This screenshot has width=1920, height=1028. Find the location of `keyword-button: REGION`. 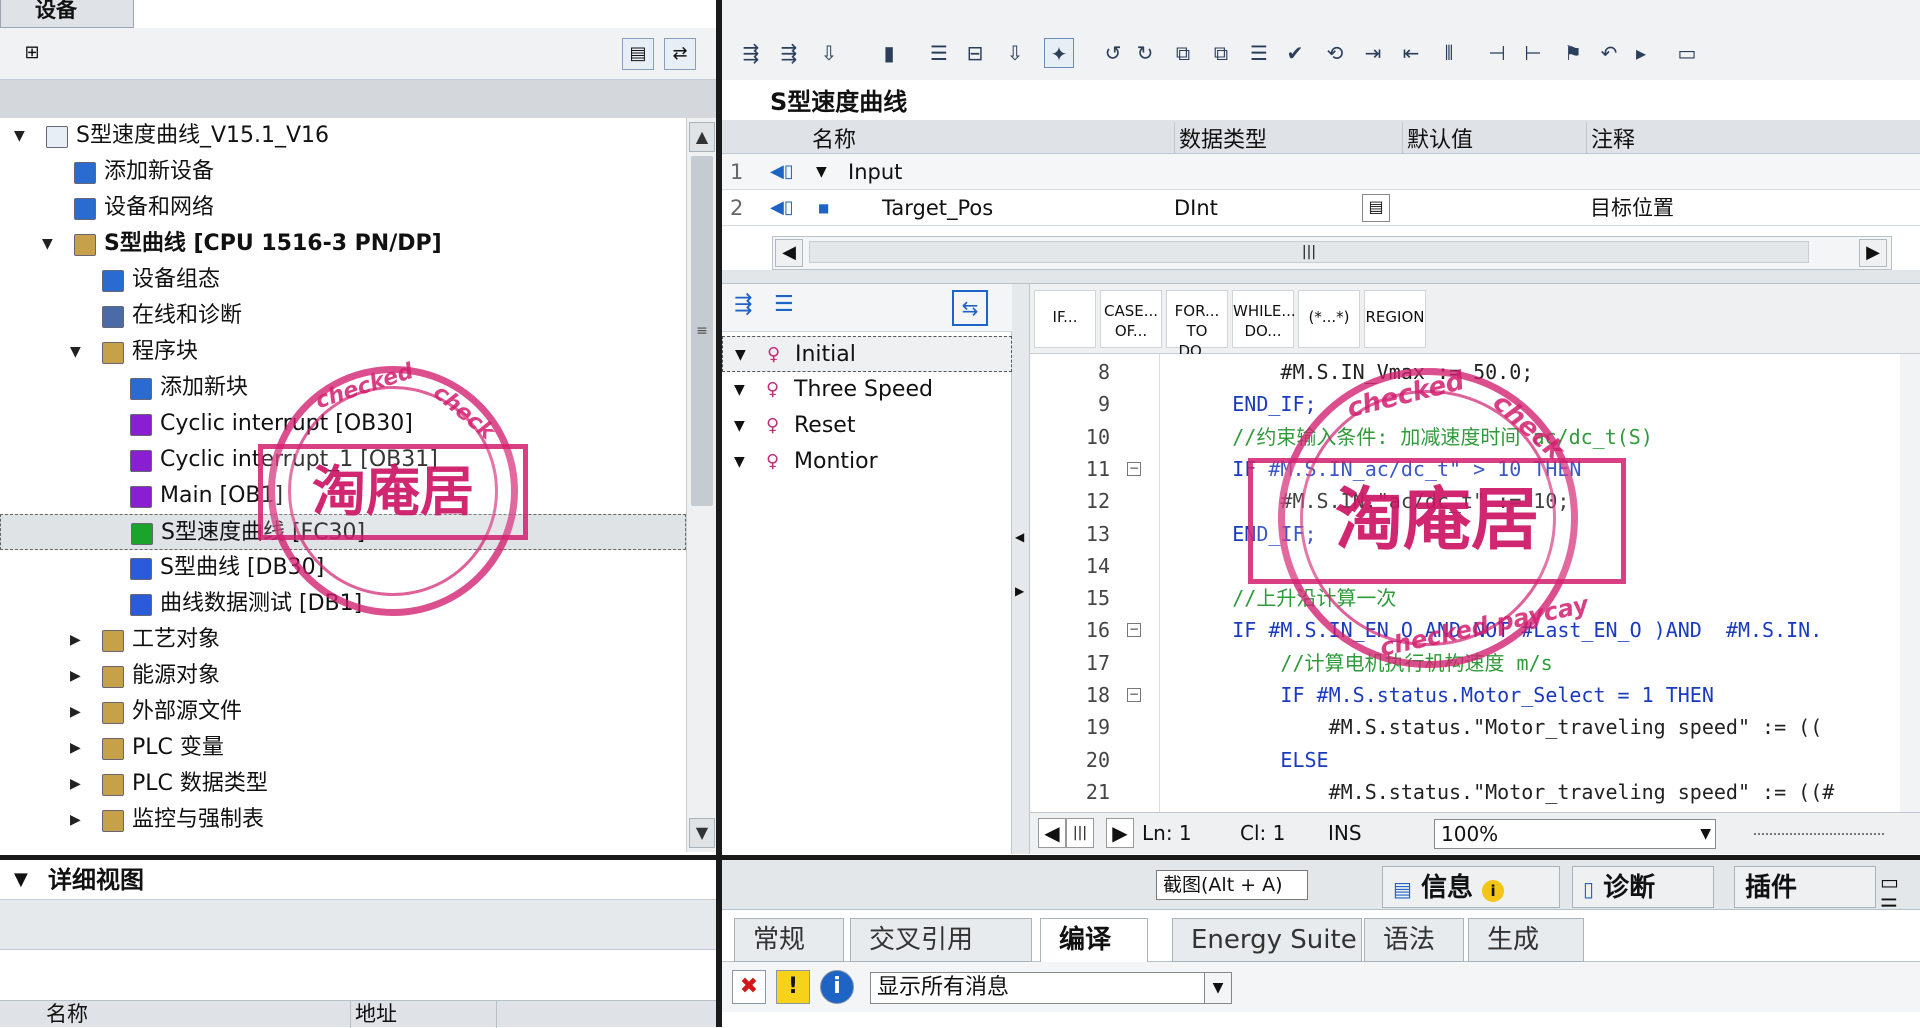

keyword-button: REGION is located at coordinates (1395, 319).